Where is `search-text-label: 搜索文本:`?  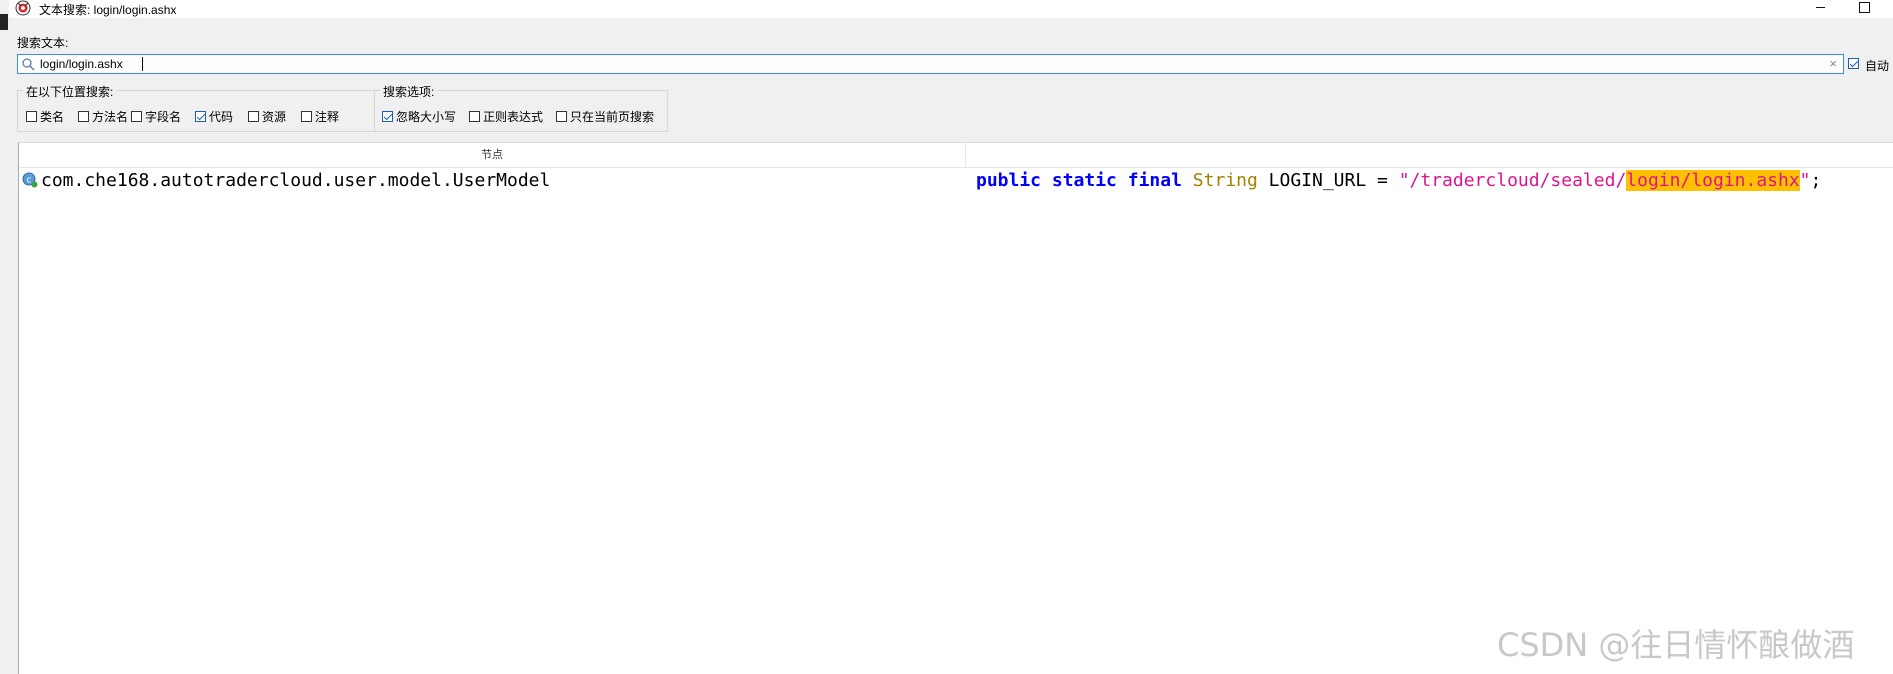 search-text-label: 搜索文本: is located at coordinates (43, 43).